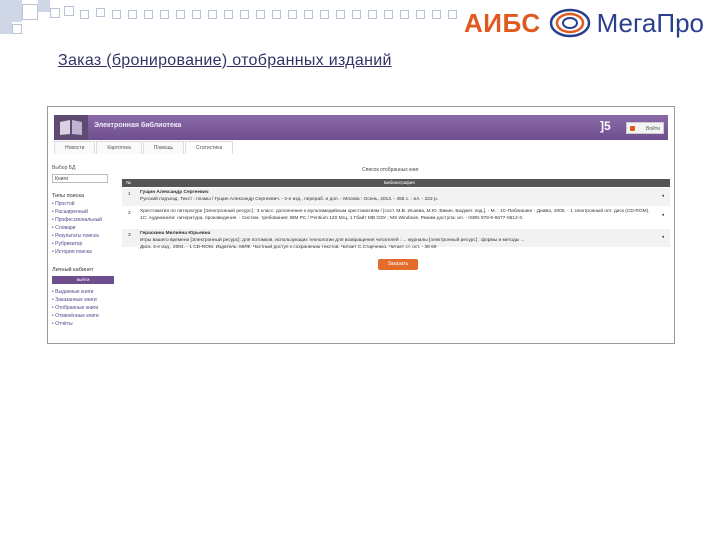 The height and width of the screenshot is (540, 720). I want to click on db-select: Книги, so click(80, 178).